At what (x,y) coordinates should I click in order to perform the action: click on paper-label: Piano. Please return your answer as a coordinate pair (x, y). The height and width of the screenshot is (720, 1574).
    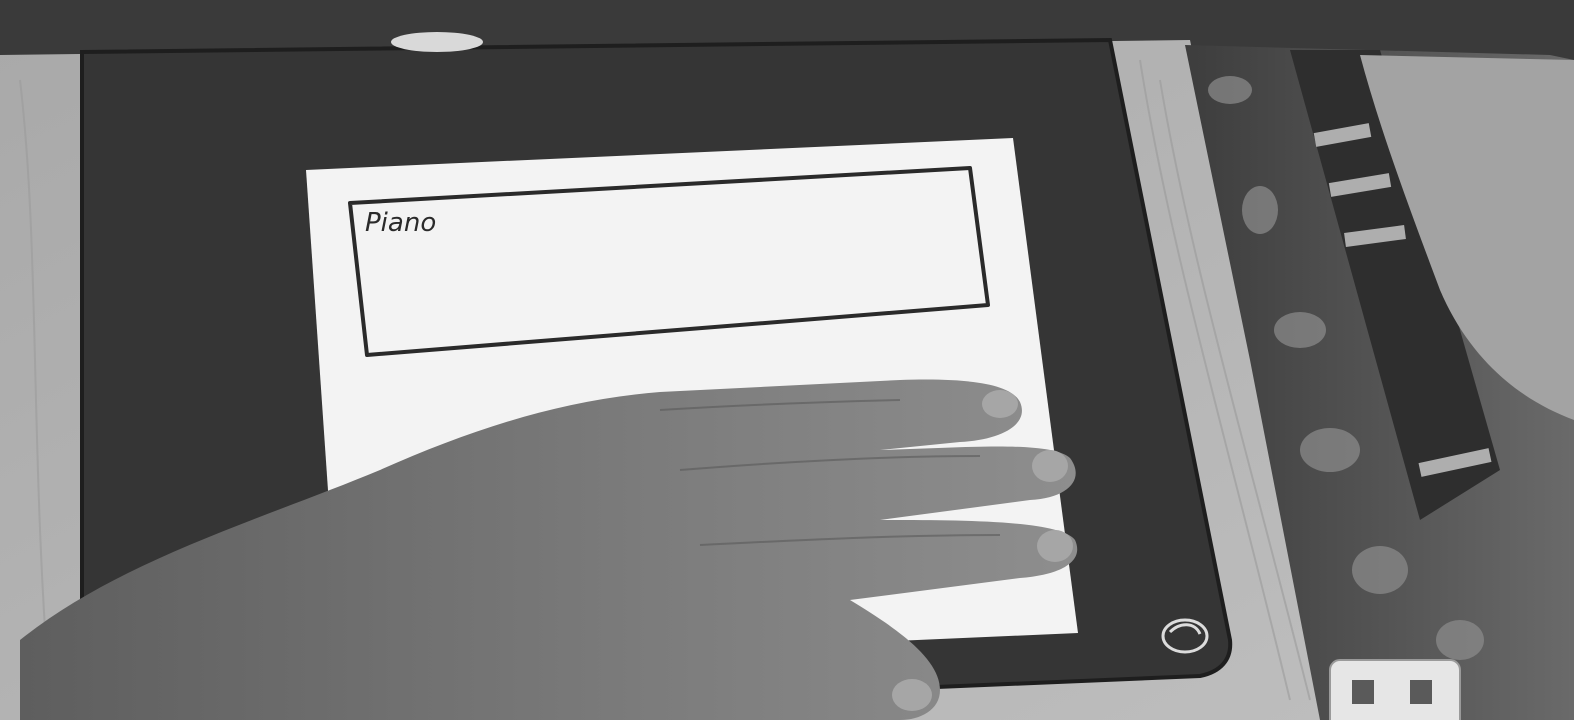
    Looking at the image, I should click on (400, 223).